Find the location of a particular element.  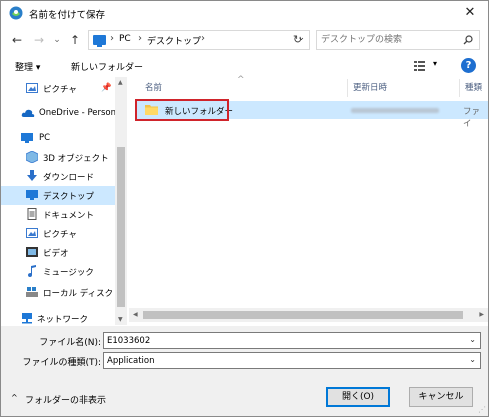

sidebar-item-pc: PC is located at coordinates (58, 138).